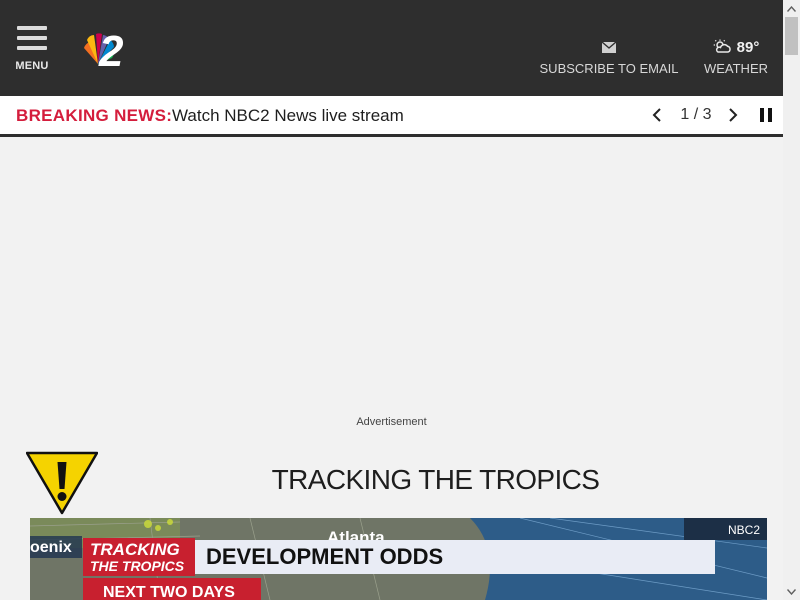 This screenshot has height=600, width=800. I want to click on envelope-icon, so click(609, 47).